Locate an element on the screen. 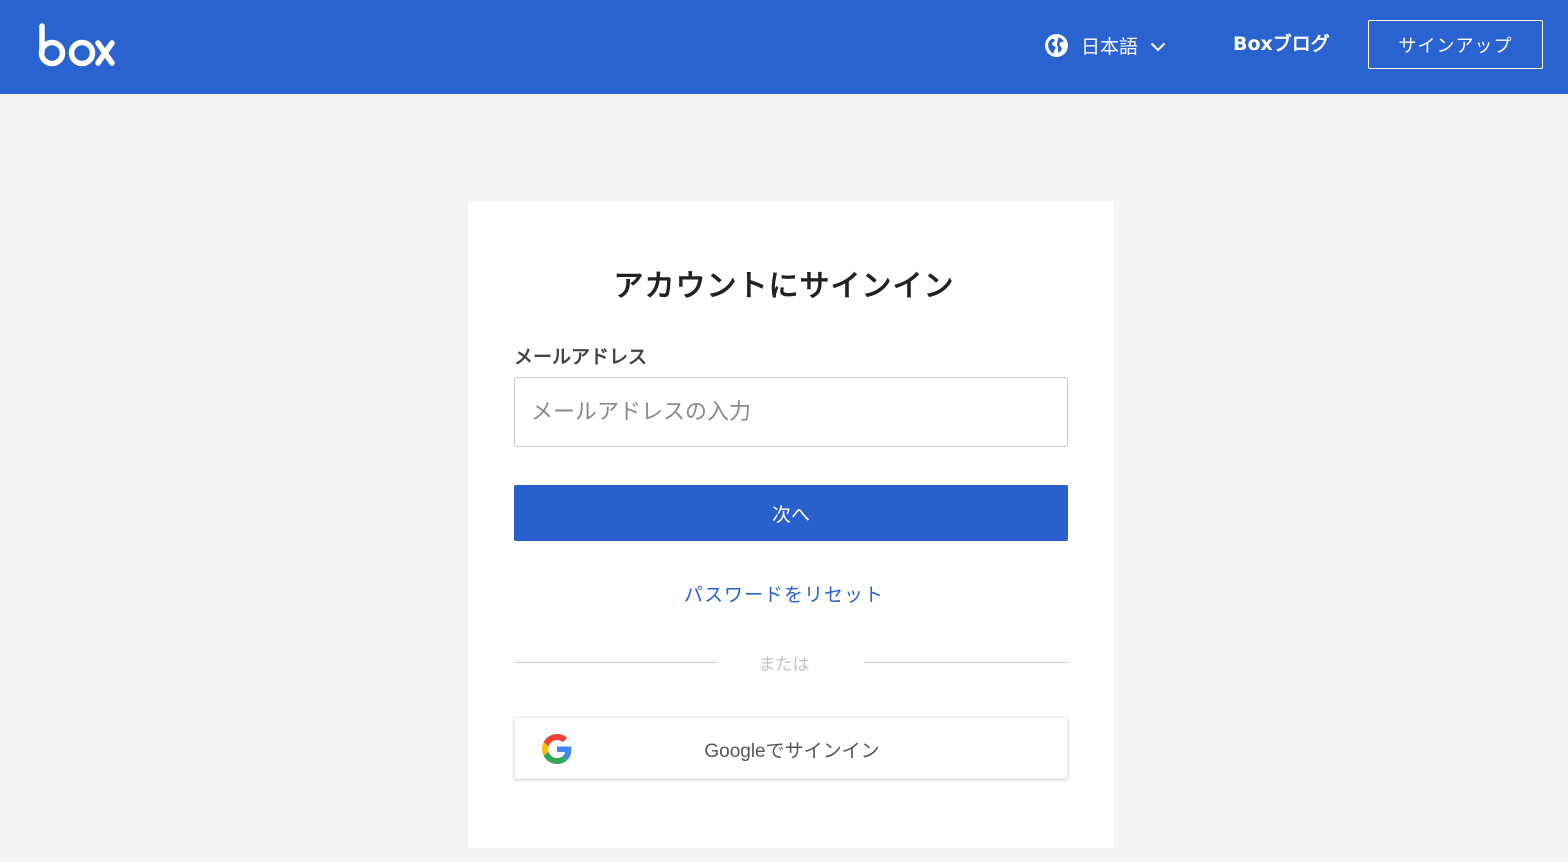 The image size is (1568, 862). box-blog-link: Boxブログ is located at coordinates (1281, 44).